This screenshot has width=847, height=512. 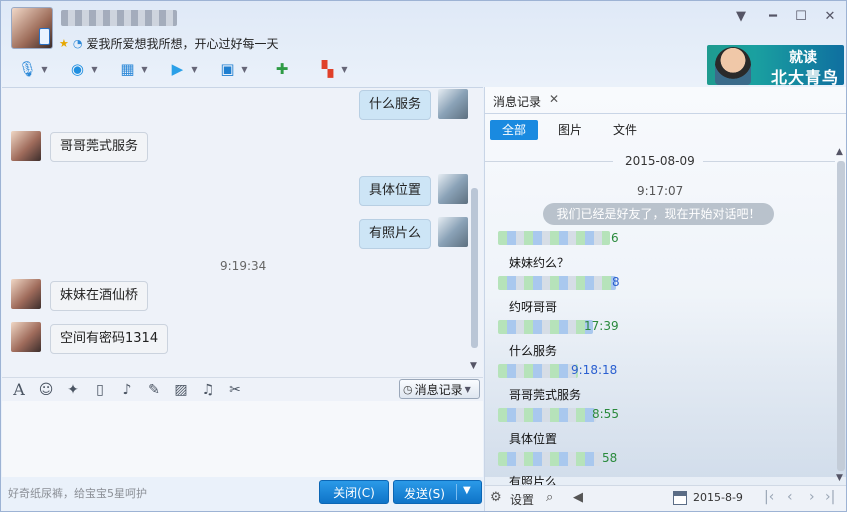 I want to click on folder-icon: ▶, so click(x=177, y=69).